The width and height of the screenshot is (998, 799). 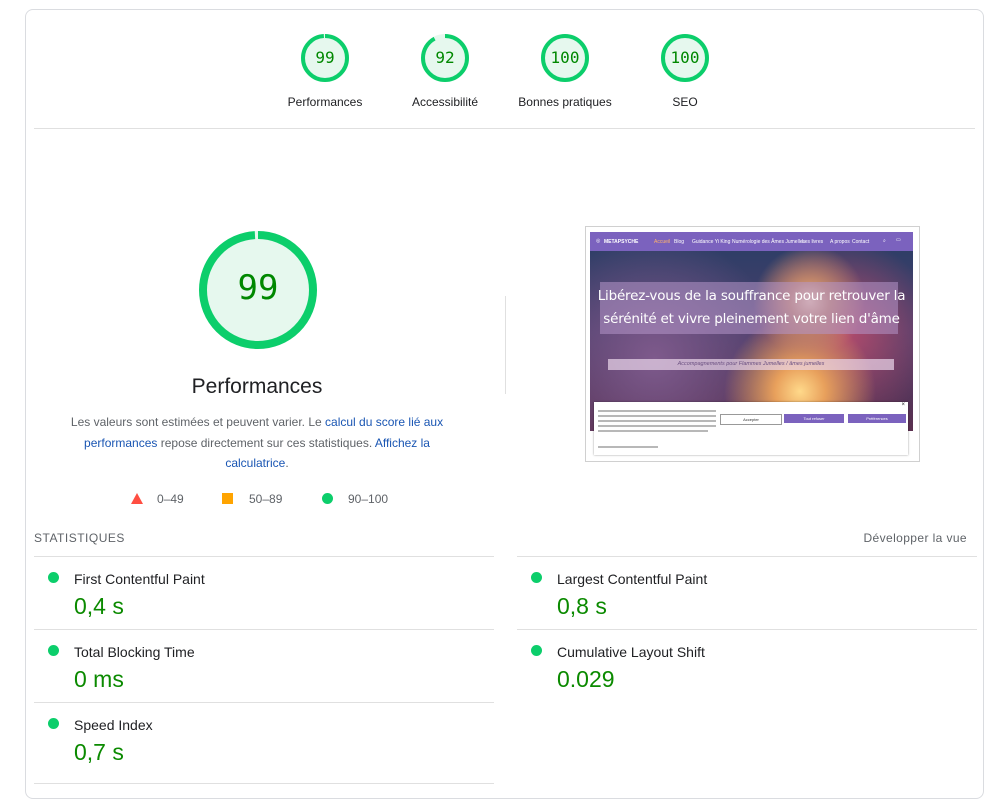 What do you see at coordinates (631, 652) in the screenshot?
I see `metric-title: Cumulative Layout Shift` at bounding box center [631, 652].